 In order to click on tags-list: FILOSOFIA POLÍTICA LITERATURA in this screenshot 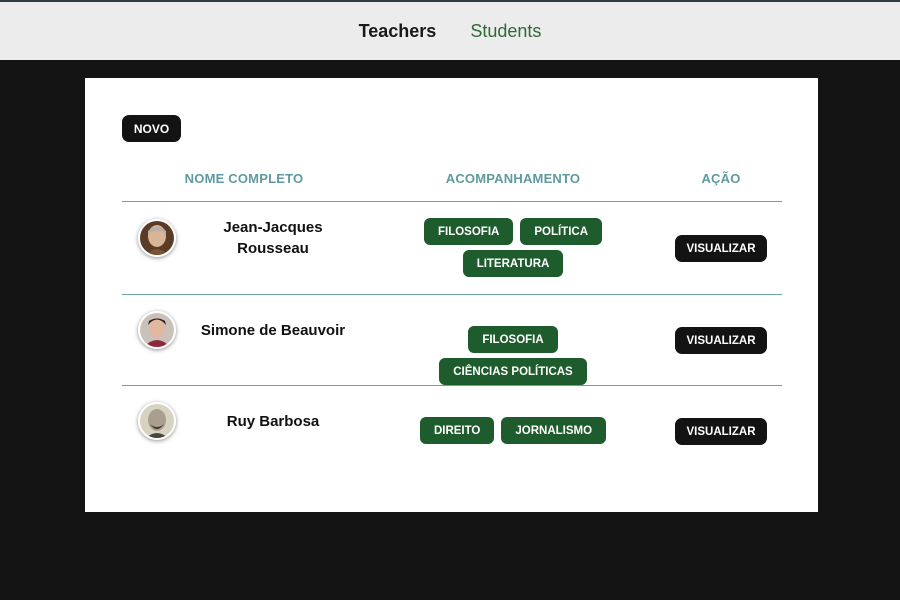, I will do `click(513, 247)`.